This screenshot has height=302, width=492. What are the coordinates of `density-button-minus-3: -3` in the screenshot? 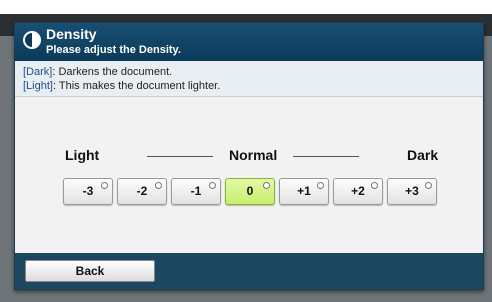 It's located at (88, 191).